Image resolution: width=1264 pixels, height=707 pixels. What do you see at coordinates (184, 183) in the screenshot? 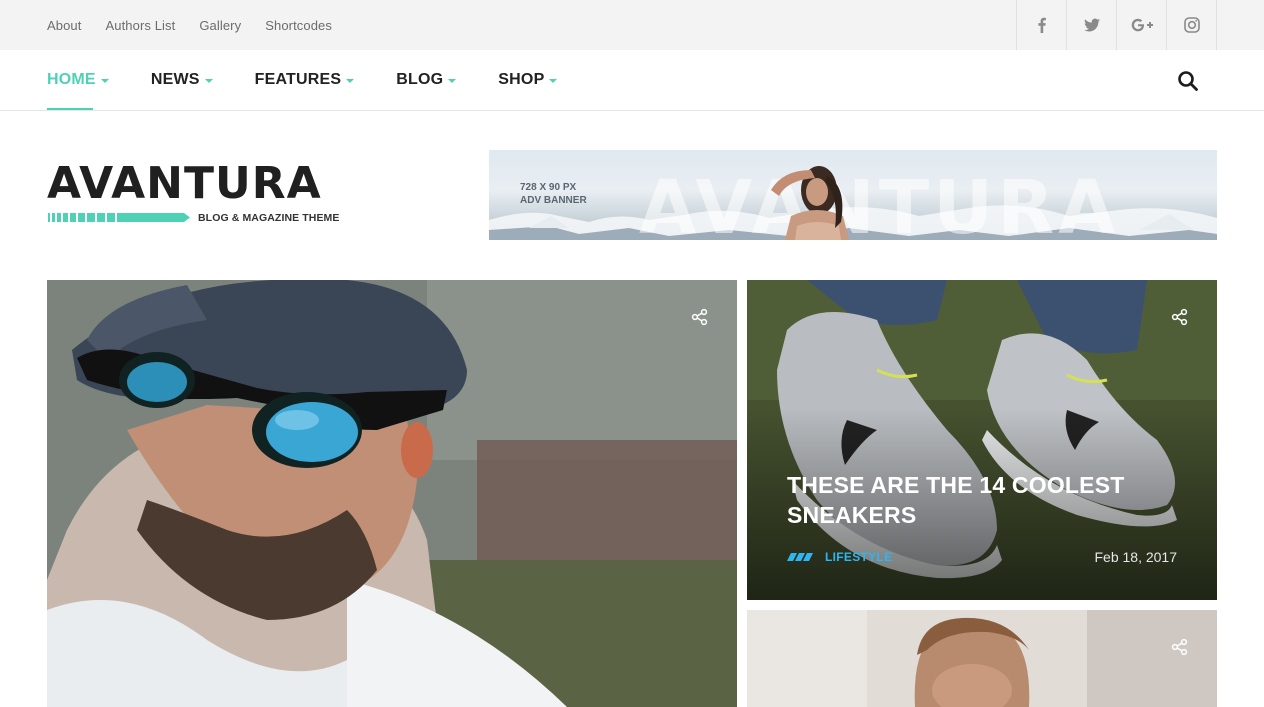
I see `logo-name: AVANTURA` at bounding box center [184, 183].